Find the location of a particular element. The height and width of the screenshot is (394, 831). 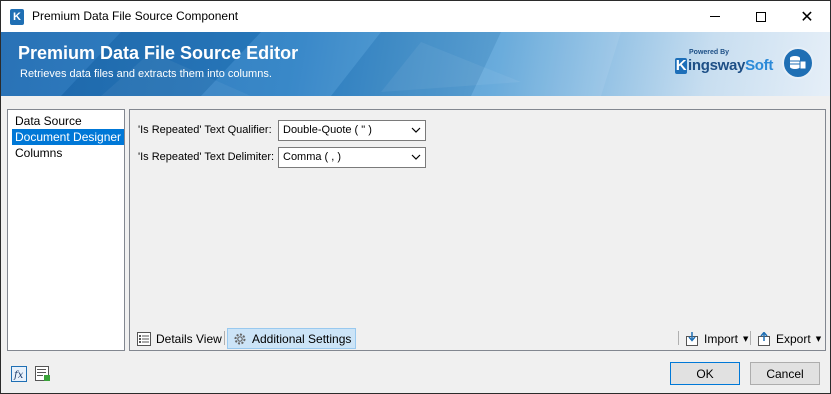

text-delimiter-label: 'Is Repeated' Text Delimiter: is located at coordinates (206, 157).